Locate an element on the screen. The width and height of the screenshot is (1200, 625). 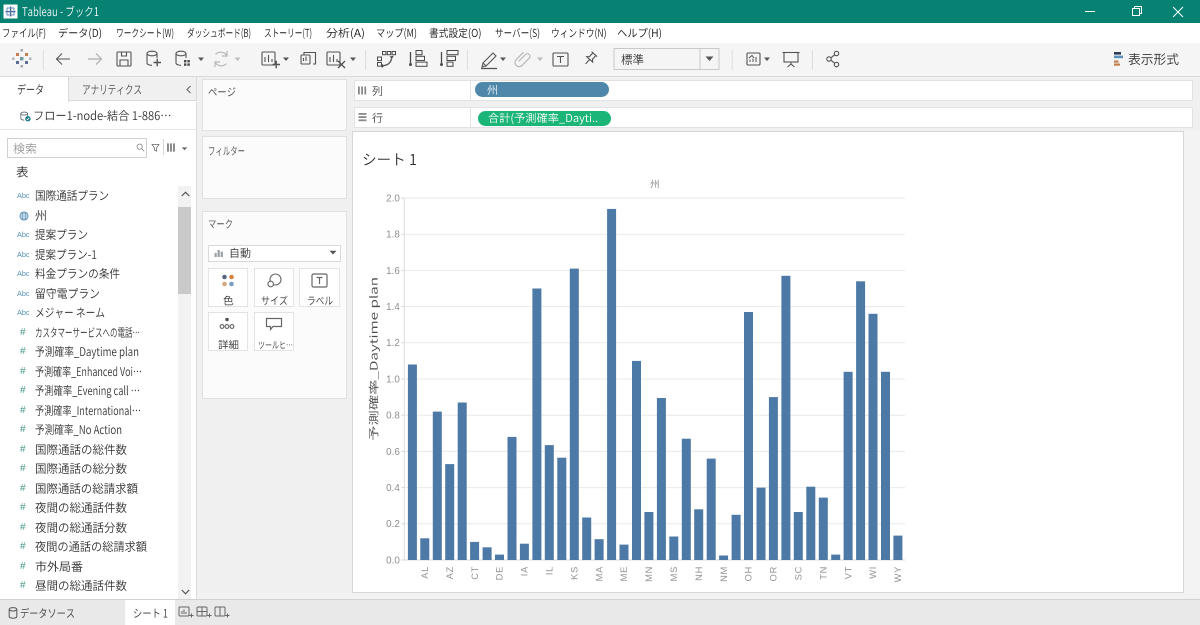
svg-text: 1.2 is located at coordinates (393, 343).